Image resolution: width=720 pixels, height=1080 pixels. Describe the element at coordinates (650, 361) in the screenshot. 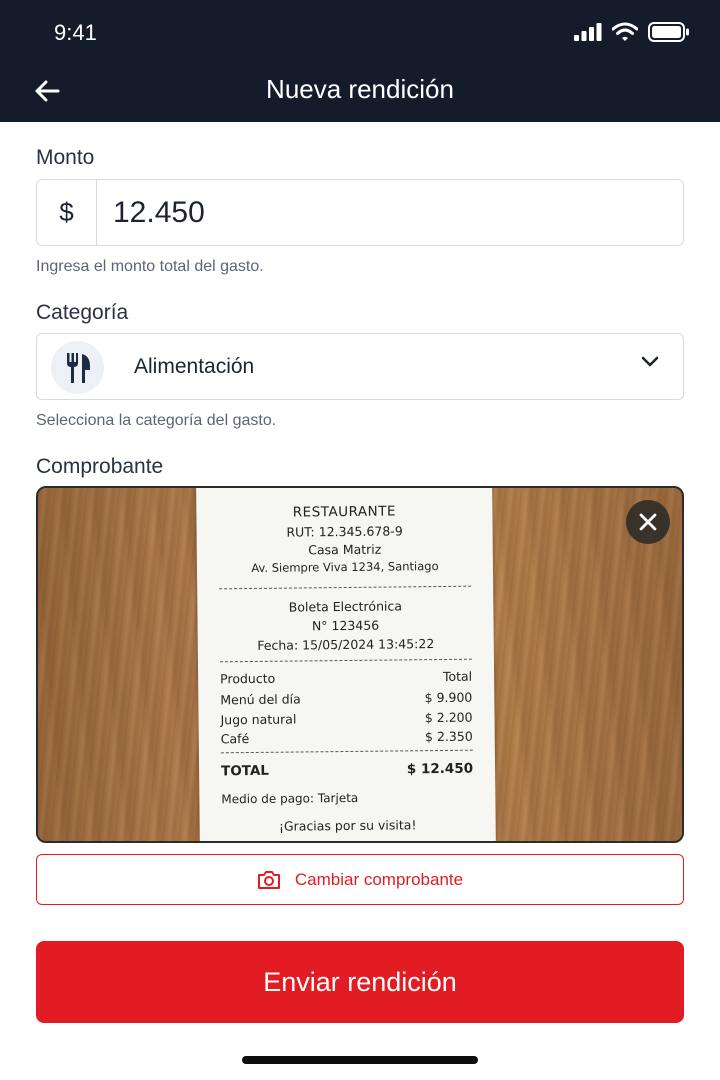

I see `chevron-down-icon` at that location.